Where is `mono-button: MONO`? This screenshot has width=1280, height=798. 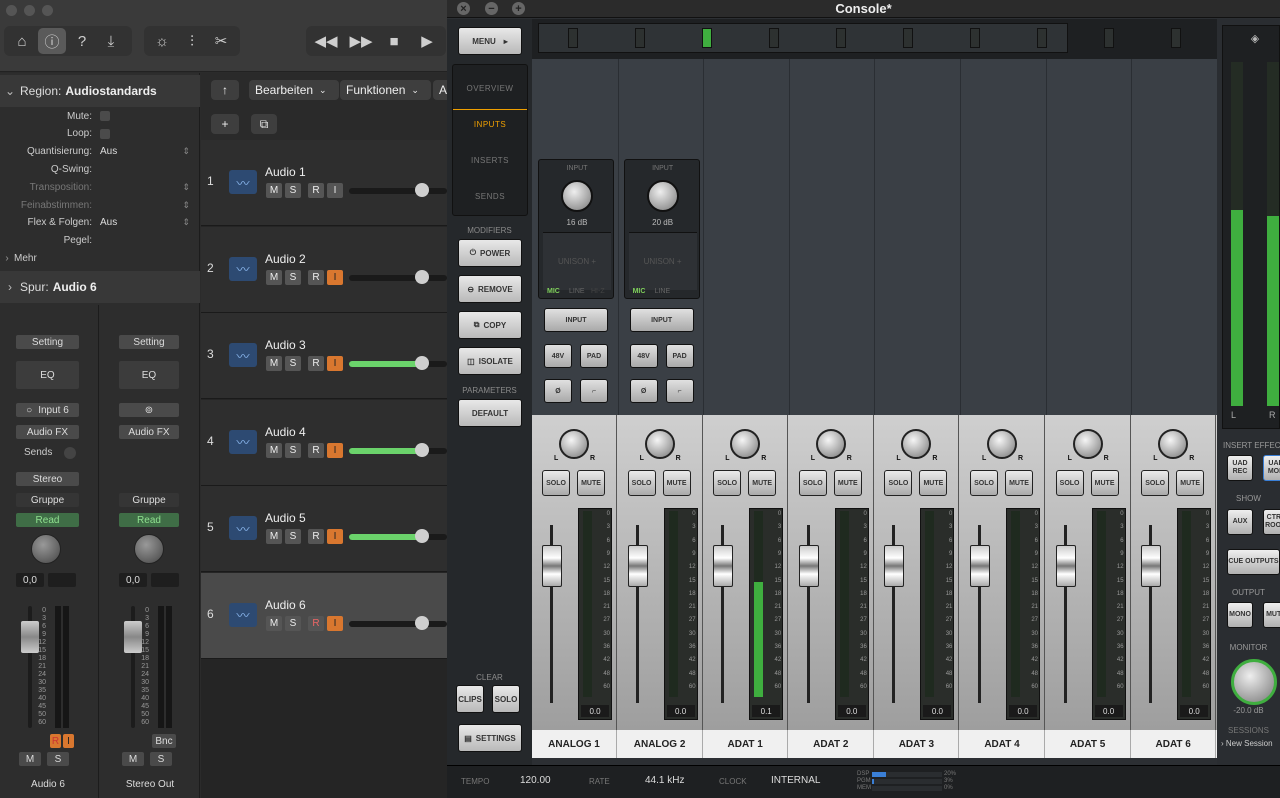 mono-button: MONO is located at coordinates (1240, 615).